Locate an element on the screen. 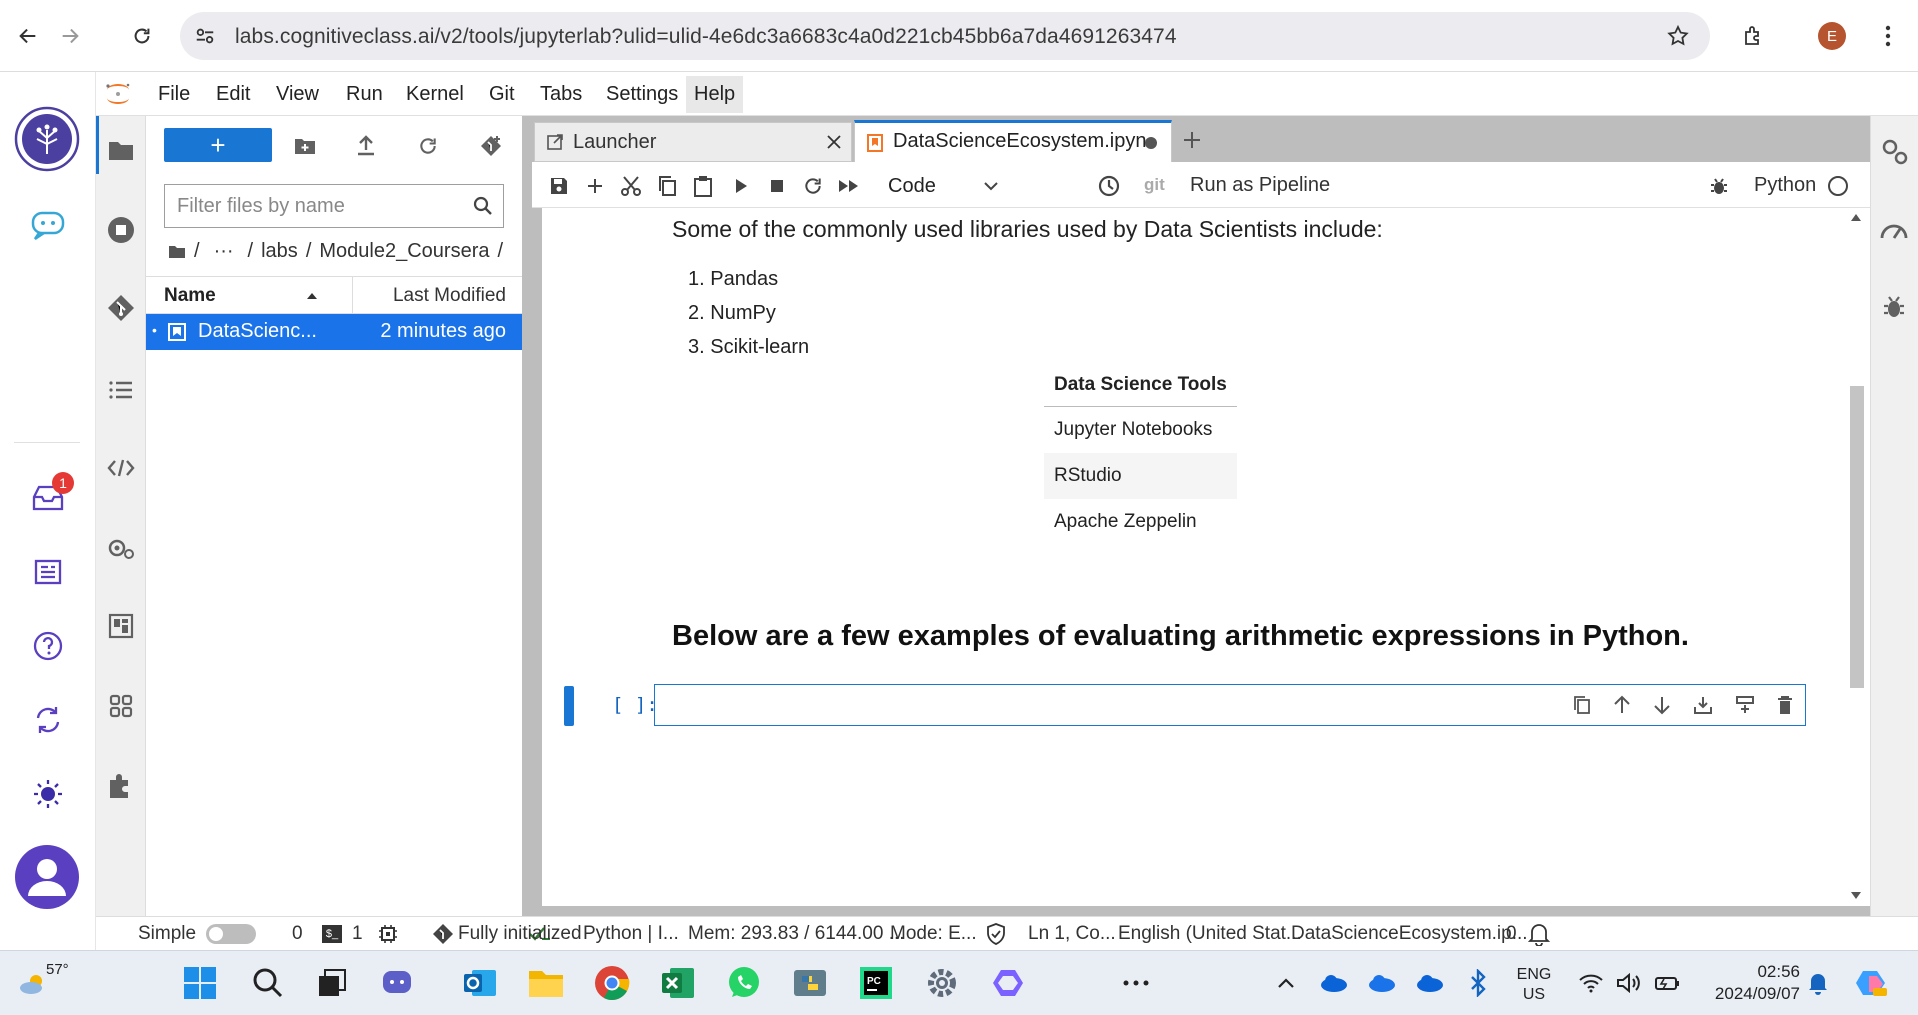 The height and width of the screenshot is (1015, 1918). run-as-pipeline-button: Run as Pipeline is located at coordinates (1260, 185).